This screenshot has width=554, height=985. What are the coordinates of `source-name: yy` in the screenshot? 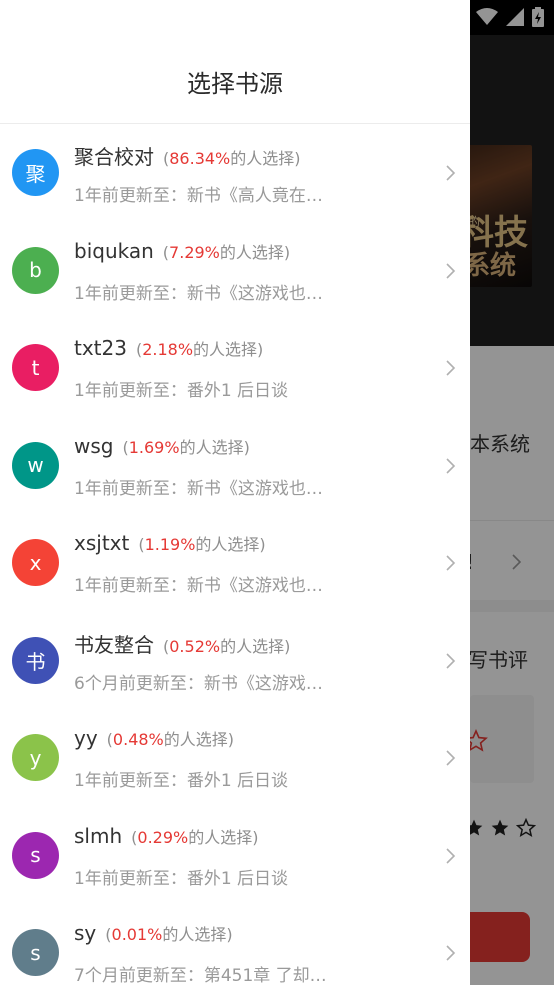 It's located at (86, 738).